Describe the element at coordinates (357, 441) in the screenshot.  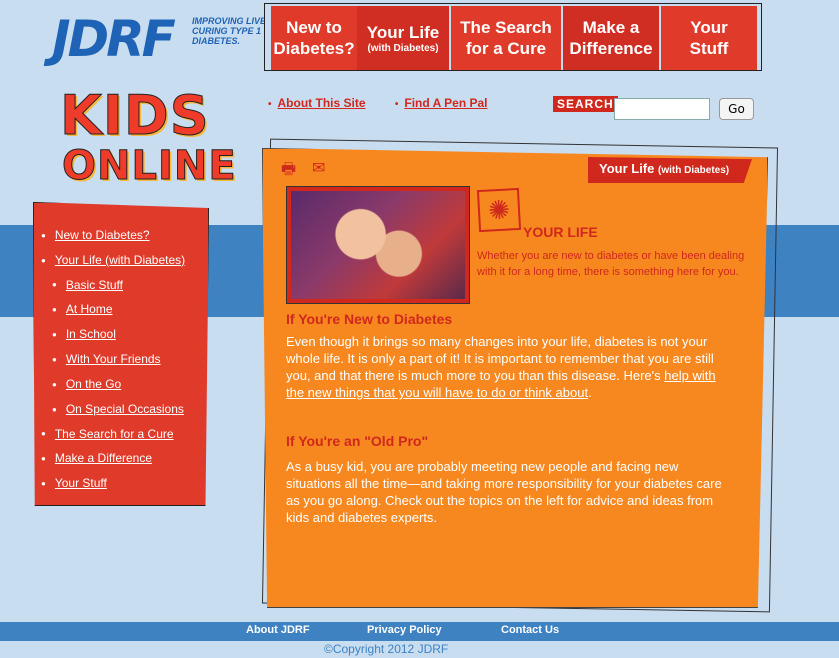
I see `heading-old-pro: If You're an "Old Pro"` at that location.